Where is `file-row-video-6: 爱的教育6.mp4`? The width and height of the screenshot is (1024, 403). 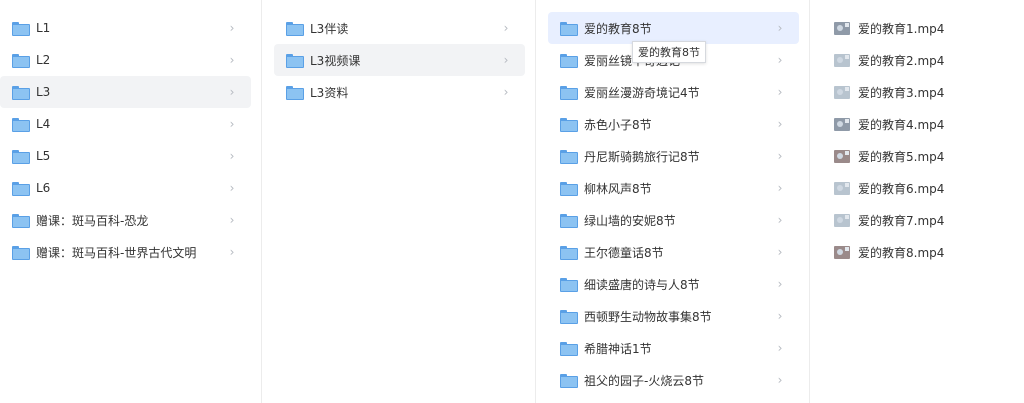
file-row-video-6: 爱的教育6.mp4 is located at coordinates (918, 188).